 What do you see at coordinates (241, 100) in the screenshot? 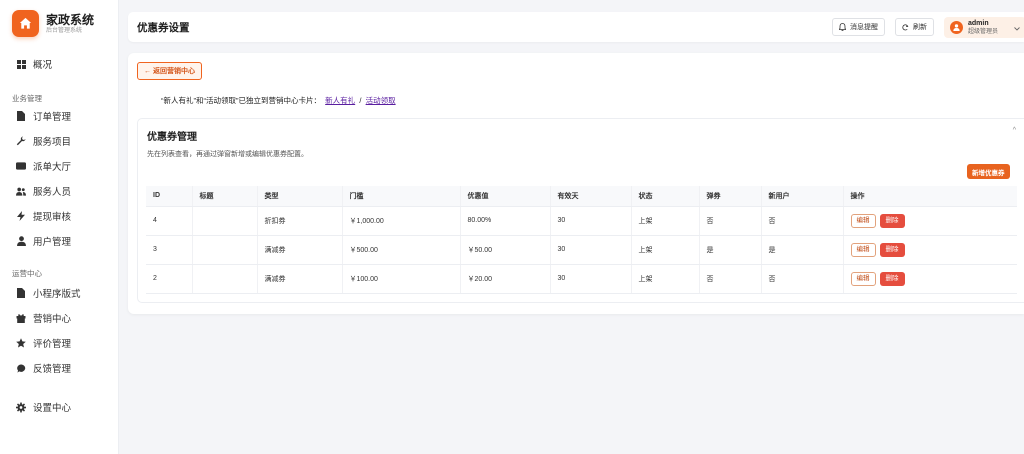
I see `notice-message: “新人有礼”和“活动领取”已独立到营销中心卡片：` at bounding box center [241, 100].